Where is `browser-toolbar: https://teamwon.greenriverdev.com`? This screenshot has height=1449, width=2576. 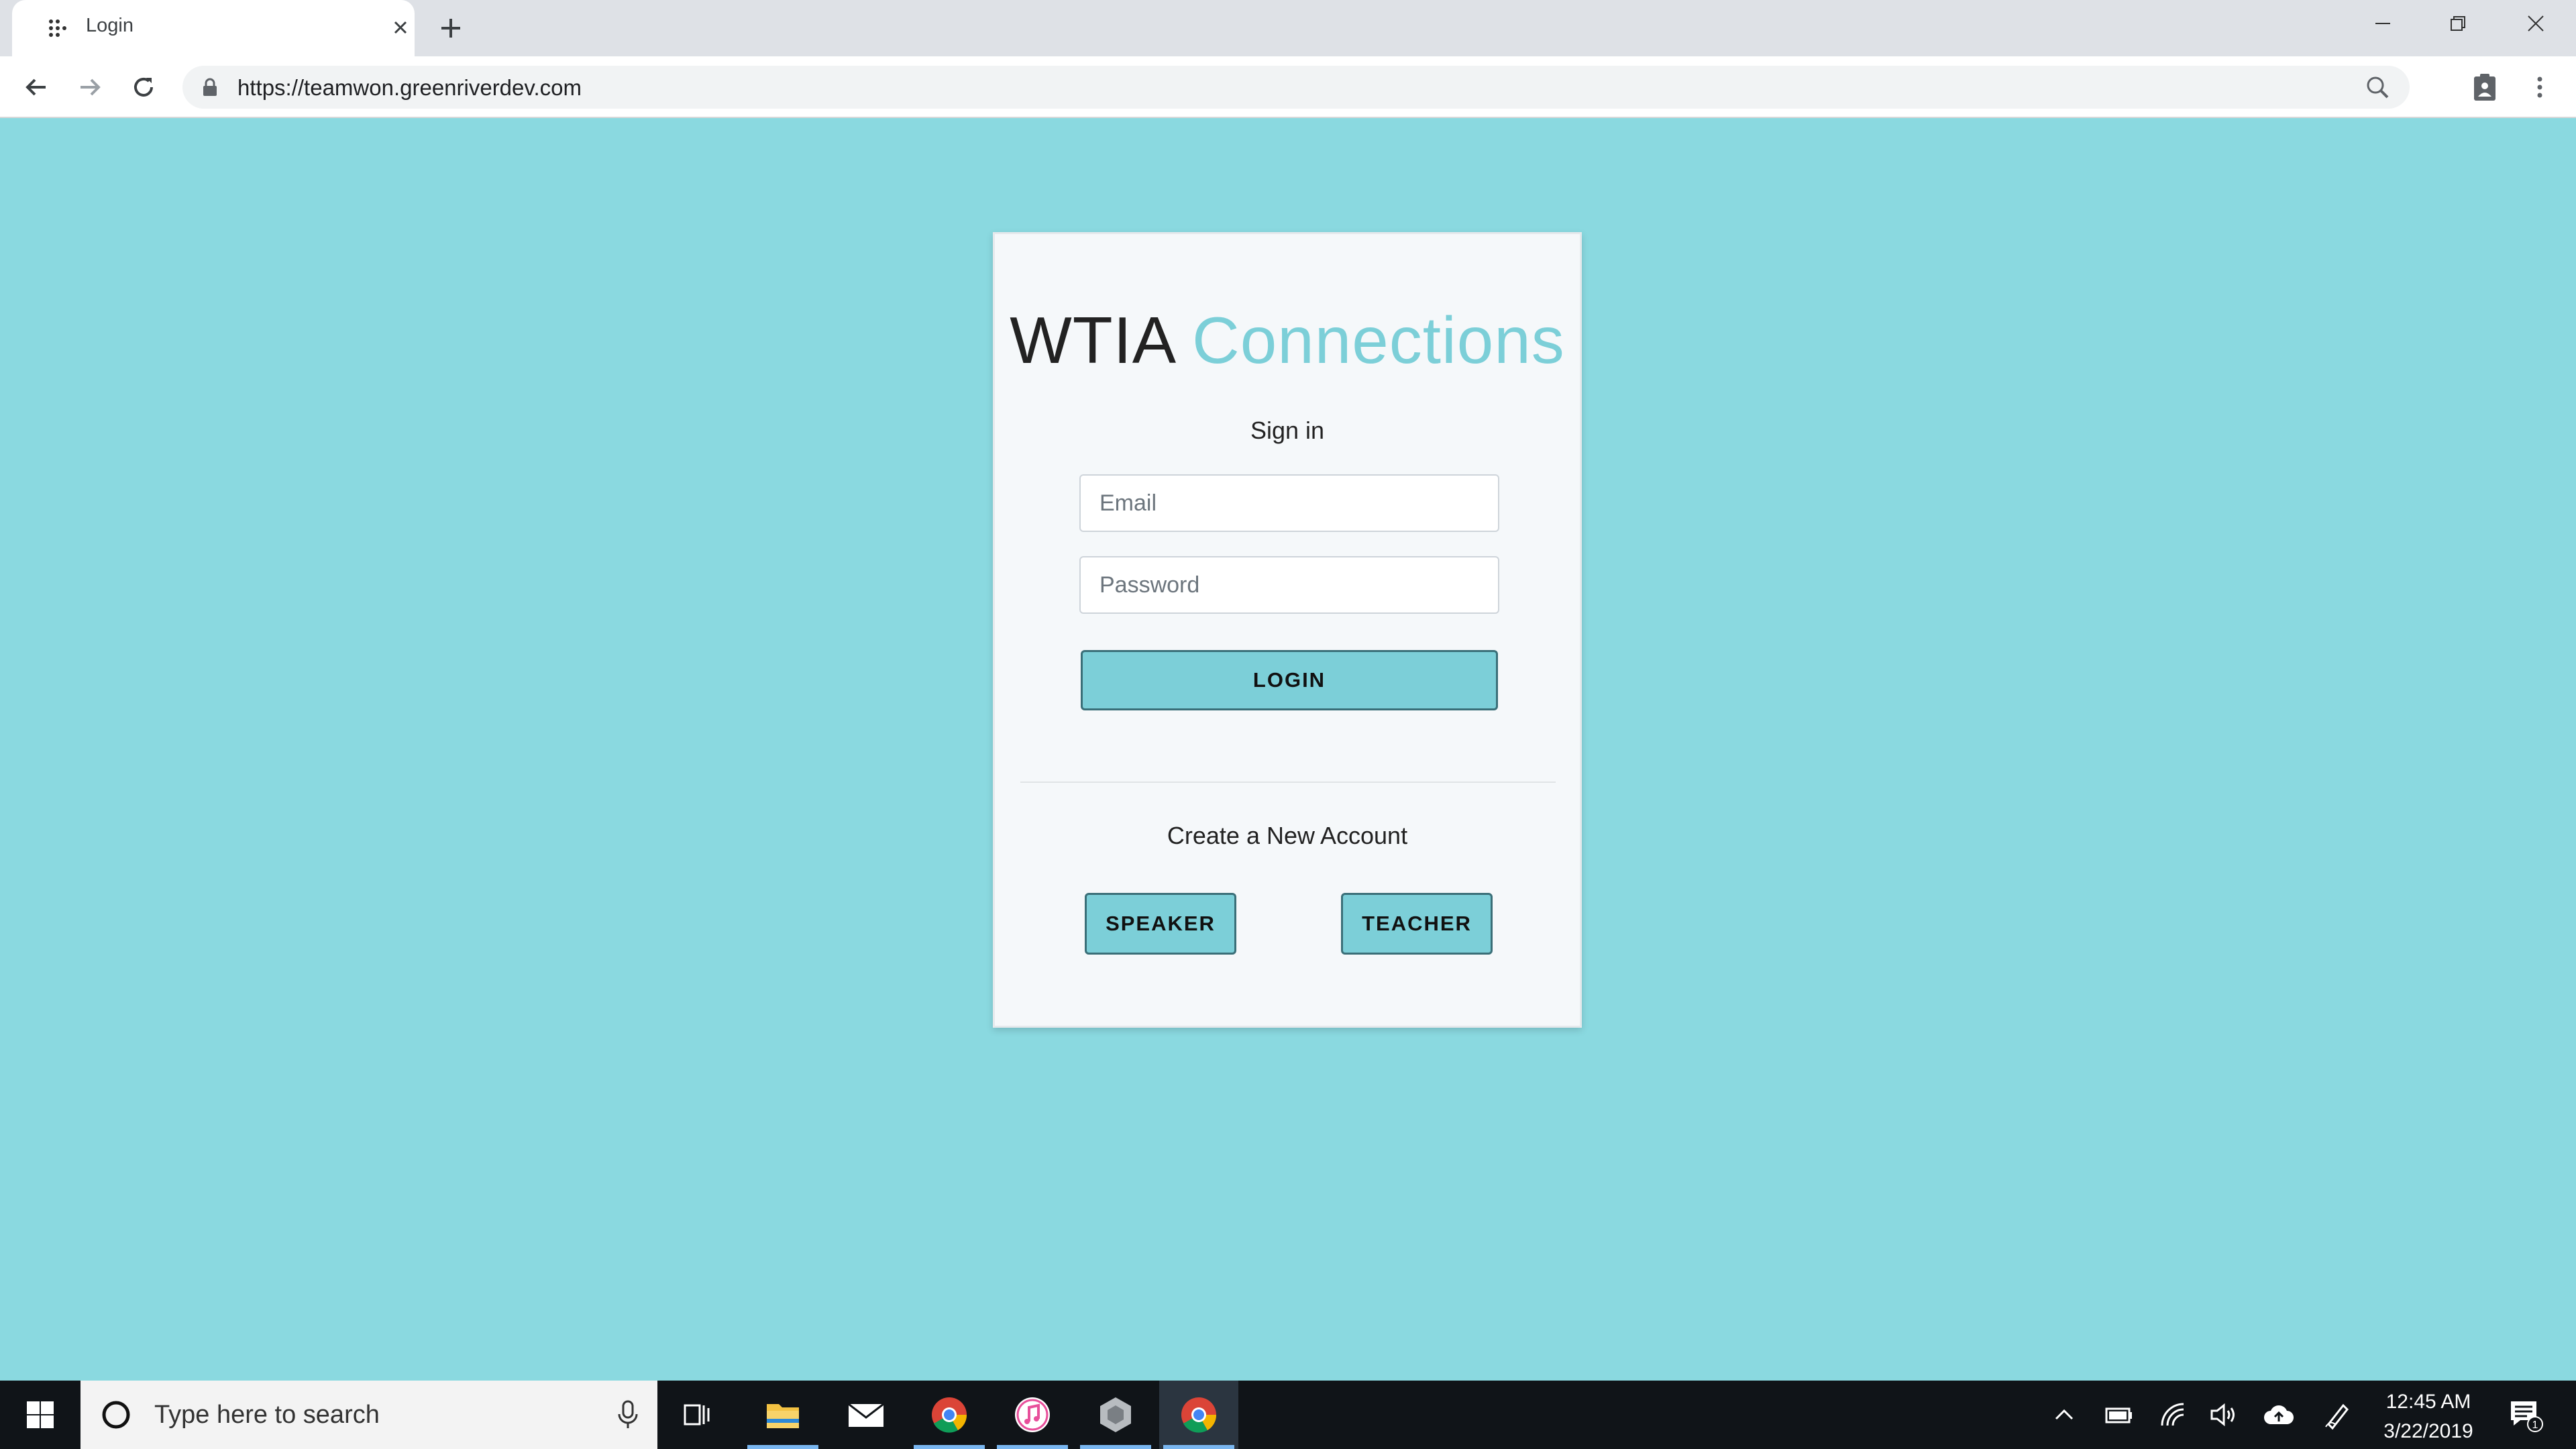
browser-toolbar: https://teamwon.greenriverdev.com is located at coordinates (1288, 87).